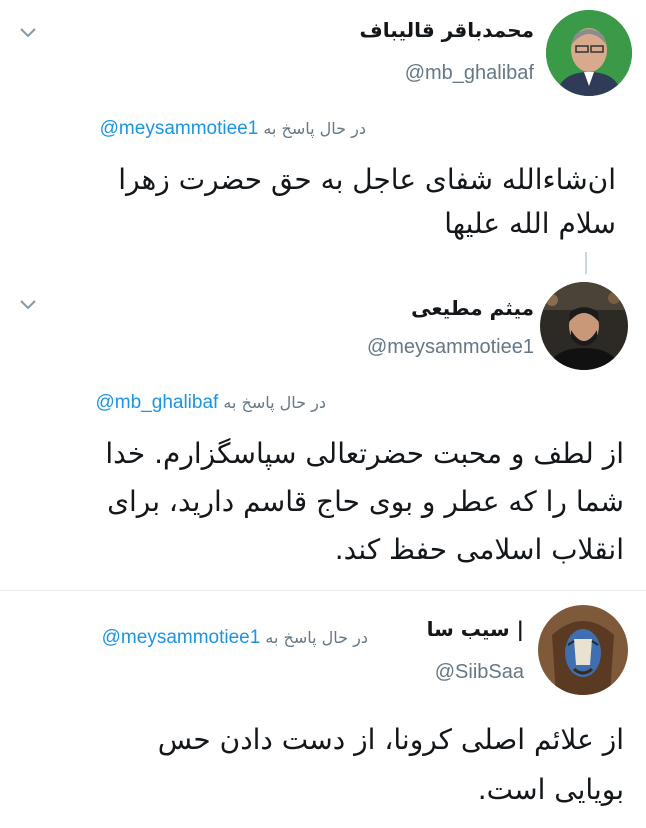  What do you see at coordinates (472, 308) in the screenshot?
I see `author-name: میثم مطیعی` at bounding box center [472, 308].